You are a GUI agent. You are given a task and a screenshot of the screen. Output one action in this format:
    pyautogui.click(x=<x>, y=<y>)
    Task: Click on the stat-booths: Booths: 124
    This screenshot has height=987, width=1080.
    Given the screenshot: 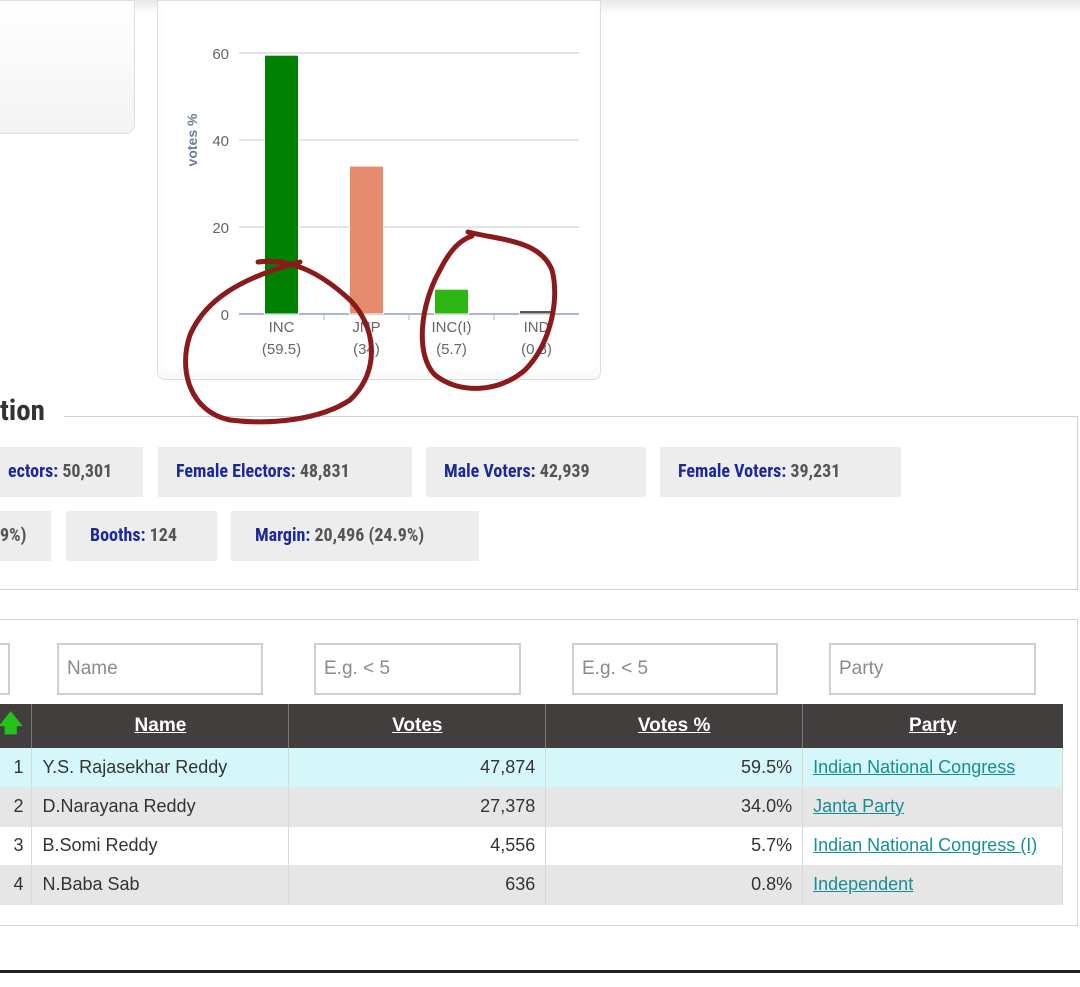 What is the action you would take?
    pyautogui.click(x=141, y=536)
    